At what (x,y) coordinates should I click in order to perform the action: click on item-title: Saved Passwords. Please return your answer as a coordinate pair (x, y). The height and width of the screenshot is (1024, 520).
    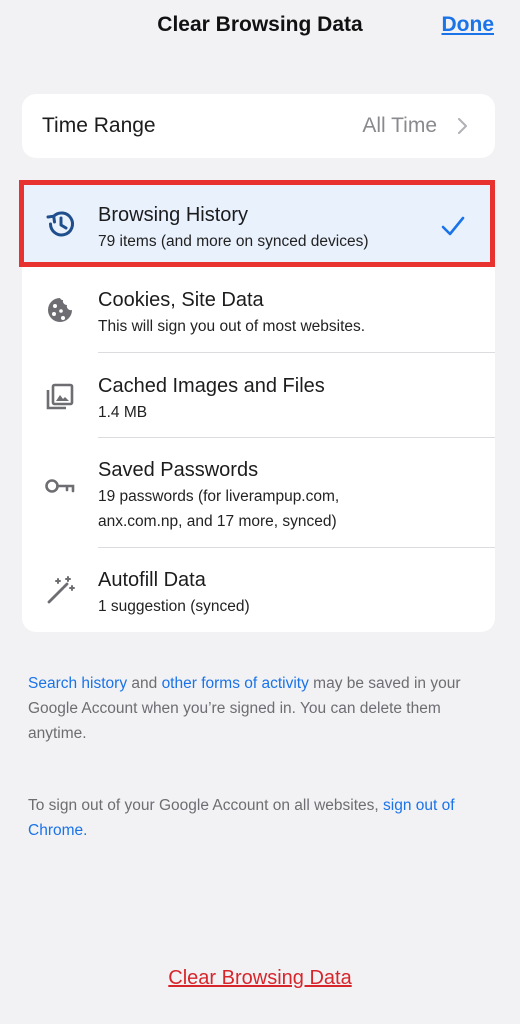
    Looking at the image, I should click on (178, 470).